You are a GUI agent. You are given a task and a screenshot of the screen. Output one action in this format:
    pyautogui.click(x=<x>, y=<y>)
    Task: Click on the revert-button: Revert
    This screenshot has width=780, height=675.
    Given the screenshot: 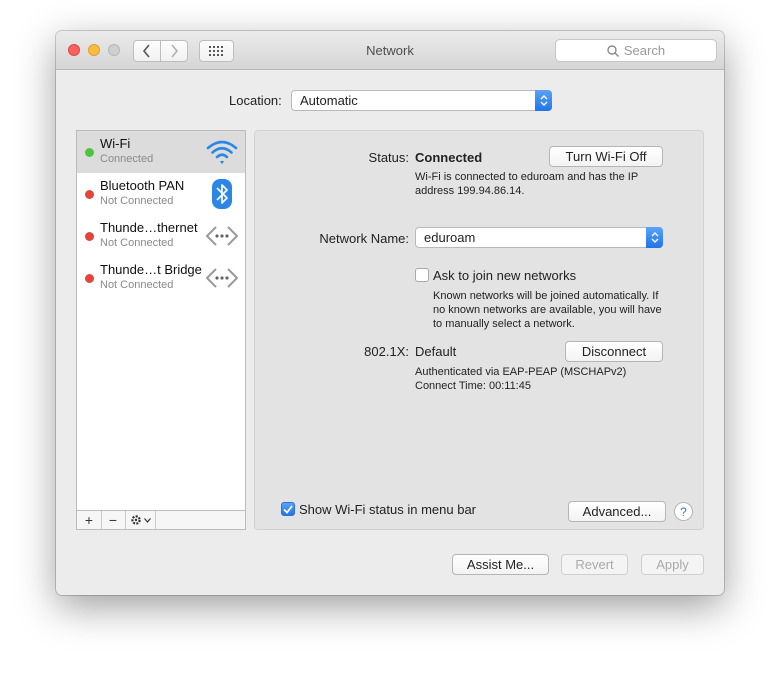 What is the action you would take?
    pyautogui.click(x=594, y=564)
    